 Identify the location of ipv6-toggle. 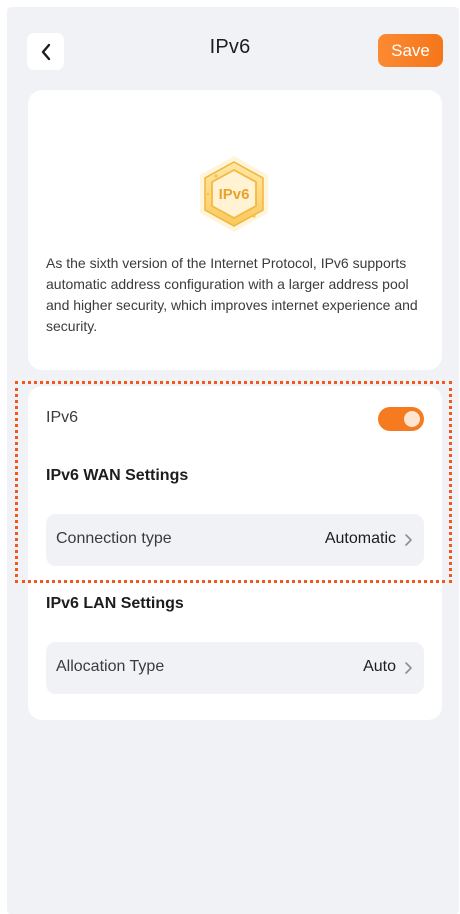
(401, 419).